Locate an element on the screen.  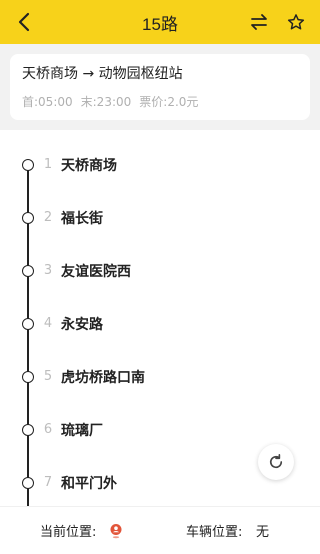
refresh-button is located at coordinates (276, 462).